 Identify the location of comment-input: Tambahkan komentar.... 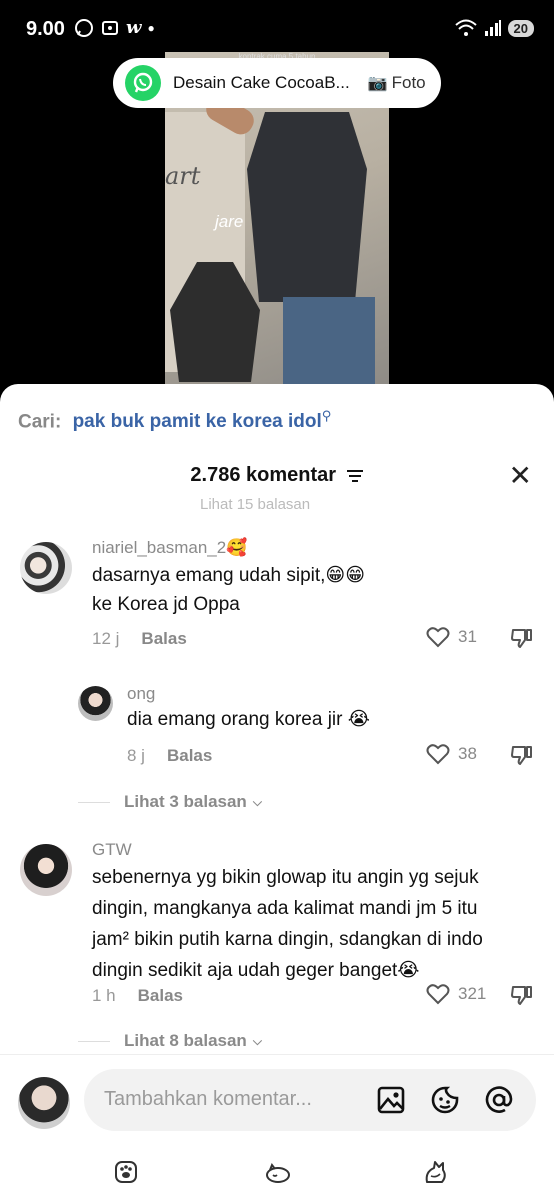
(310, 1100).